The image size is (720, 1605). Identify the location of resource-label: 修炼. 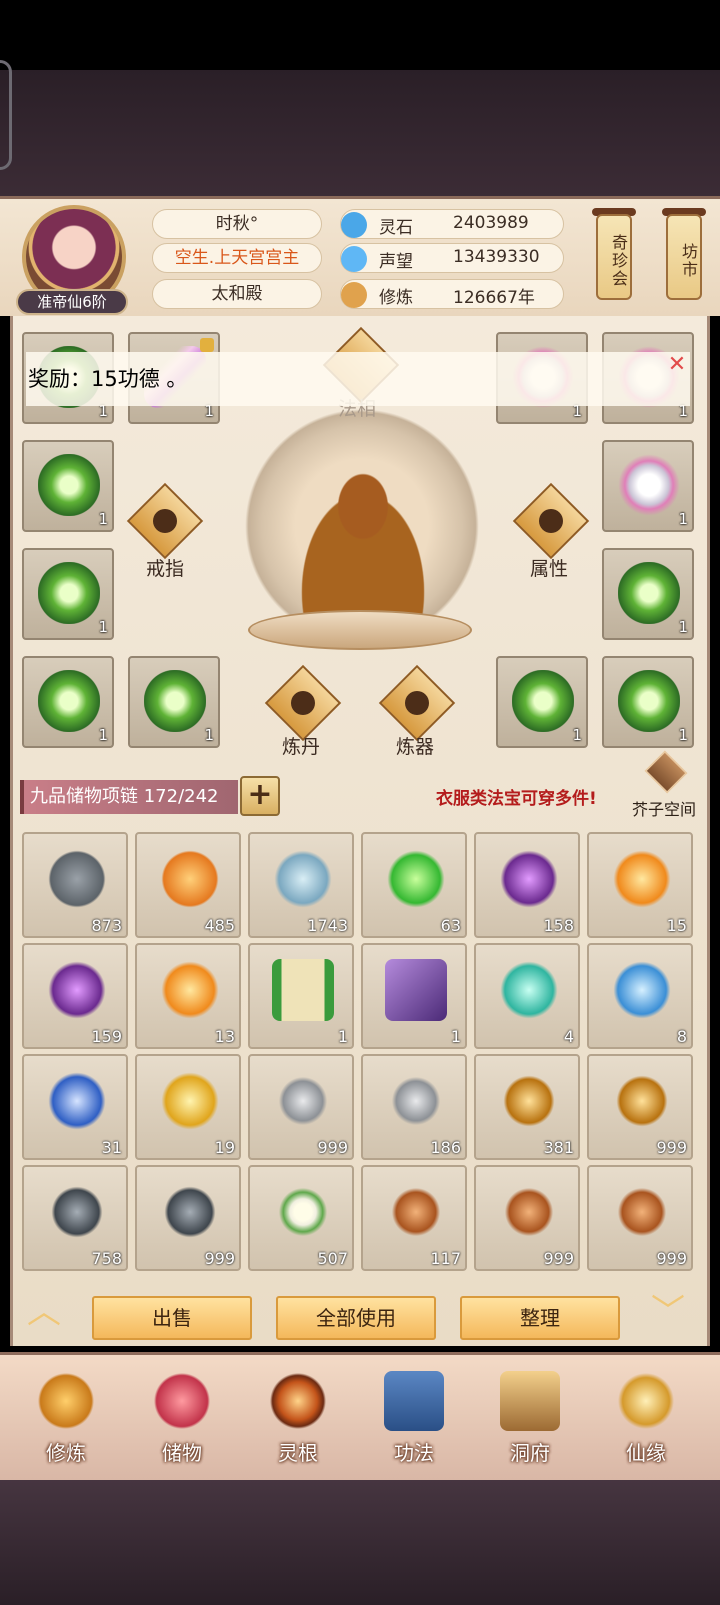
(396, 298).